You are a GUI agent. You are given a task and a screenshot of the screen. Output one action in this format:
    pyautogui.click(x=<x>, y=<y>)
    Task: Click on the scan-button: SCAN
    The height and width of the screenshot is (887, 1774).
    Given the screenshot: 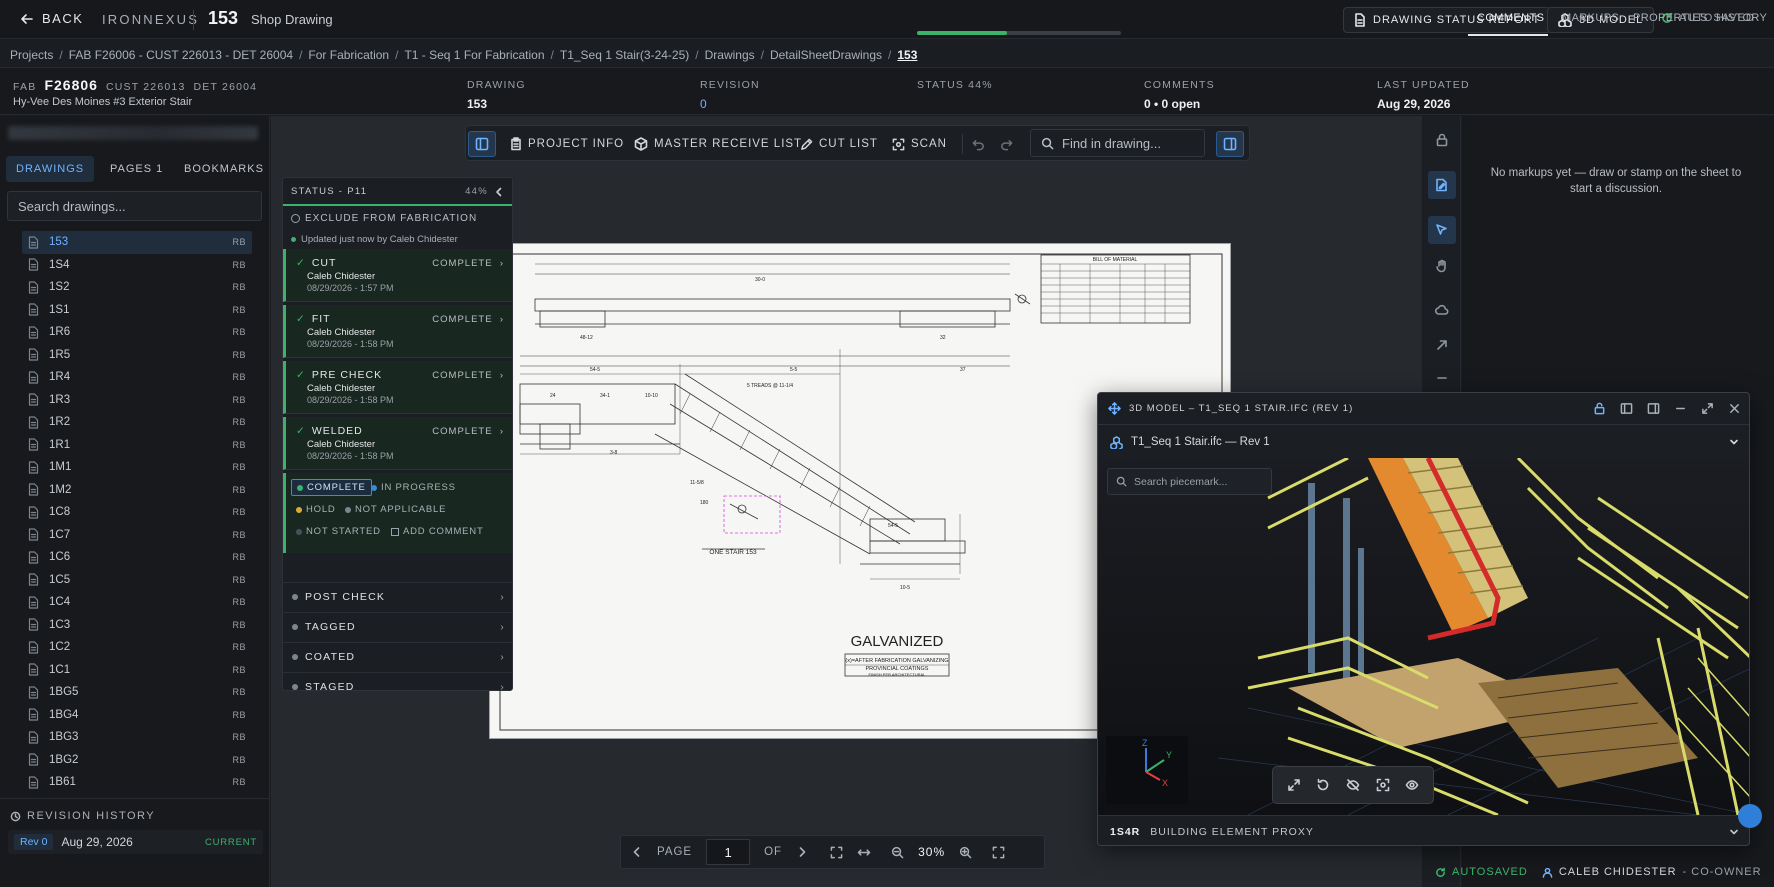 What is the action you would take?
    pyautogui.click(x=919, y=144)
    